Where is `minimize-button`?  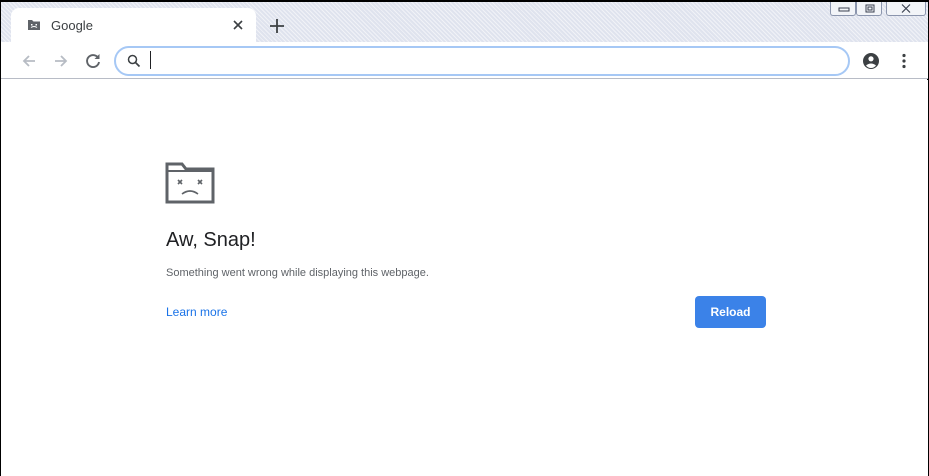 minimize-button is located at coordinates (843, 9).